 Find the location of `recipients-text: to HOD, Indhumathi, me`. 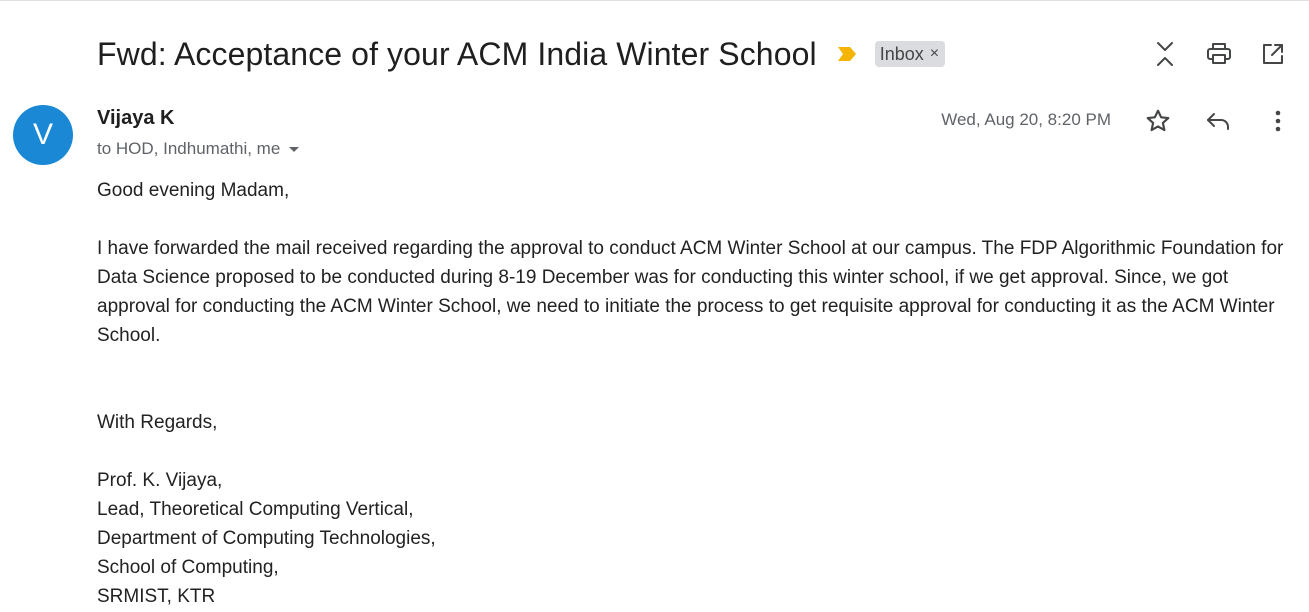

recipients-text: to HOD, Indhumathi, me is located at coordinates (189, 148).